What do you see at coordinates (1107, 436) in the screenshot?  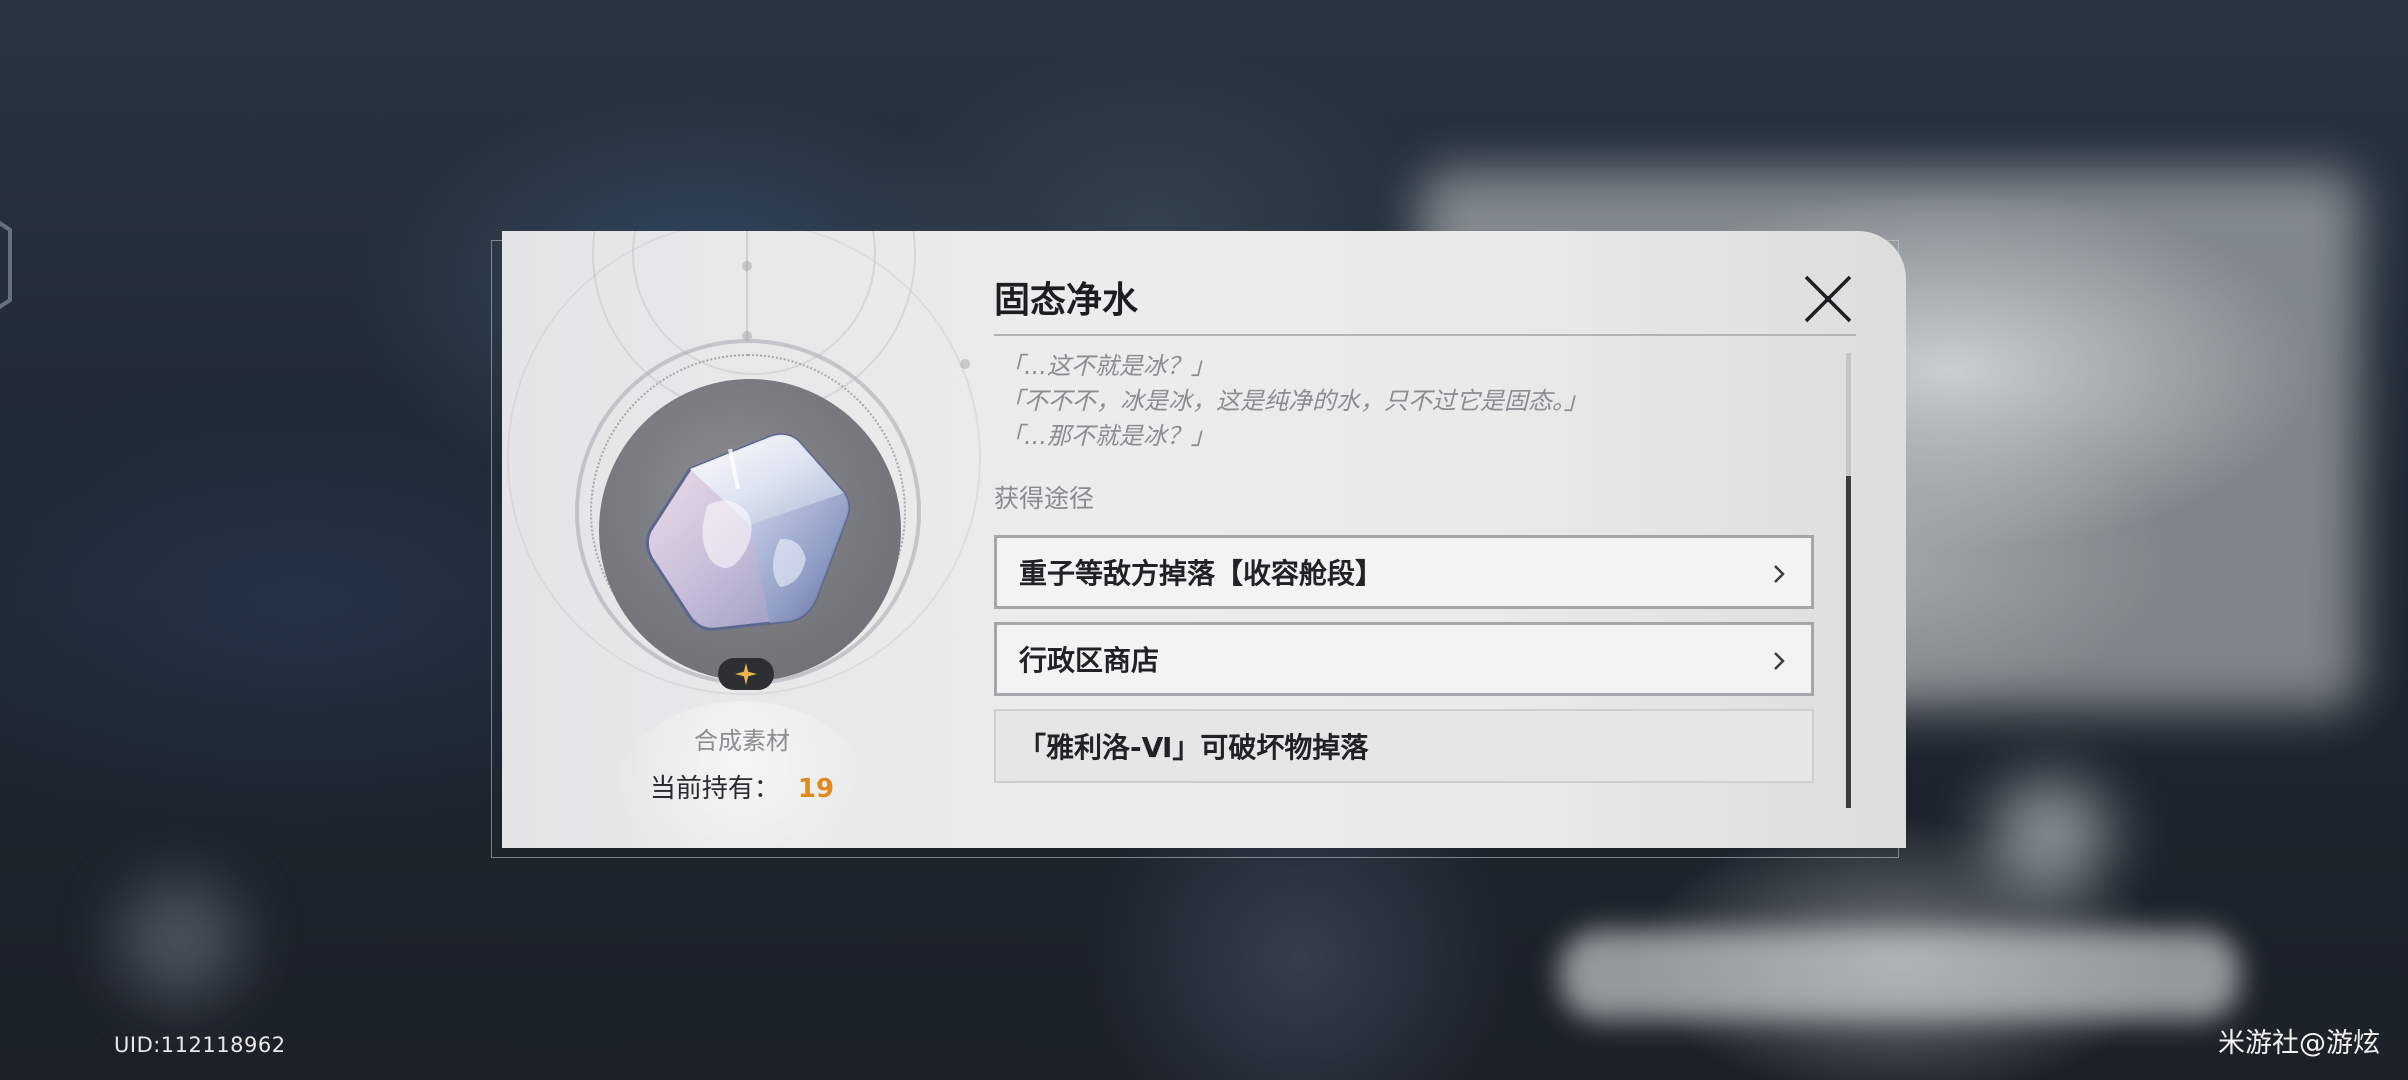 I see `description-line: 「...那不就是冰？」` at bounding box center [1107, 436].